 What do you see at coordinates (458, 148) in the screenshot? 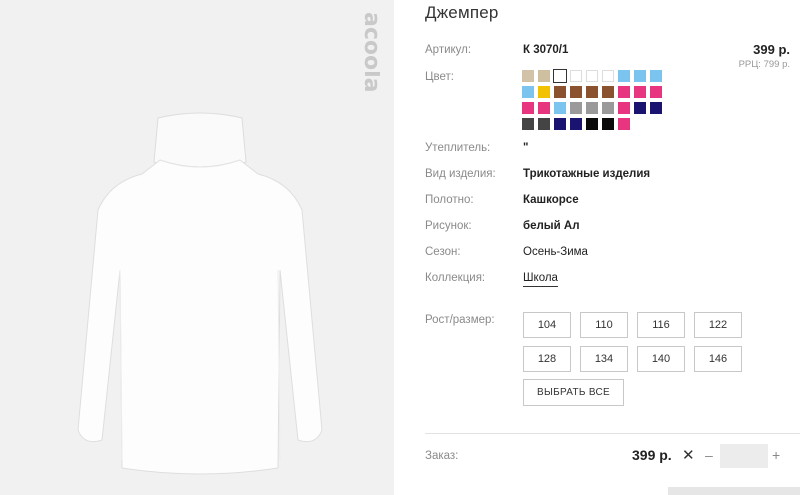
I see `insulation-label: Утеплитель:` at bounding box center [458, 148].